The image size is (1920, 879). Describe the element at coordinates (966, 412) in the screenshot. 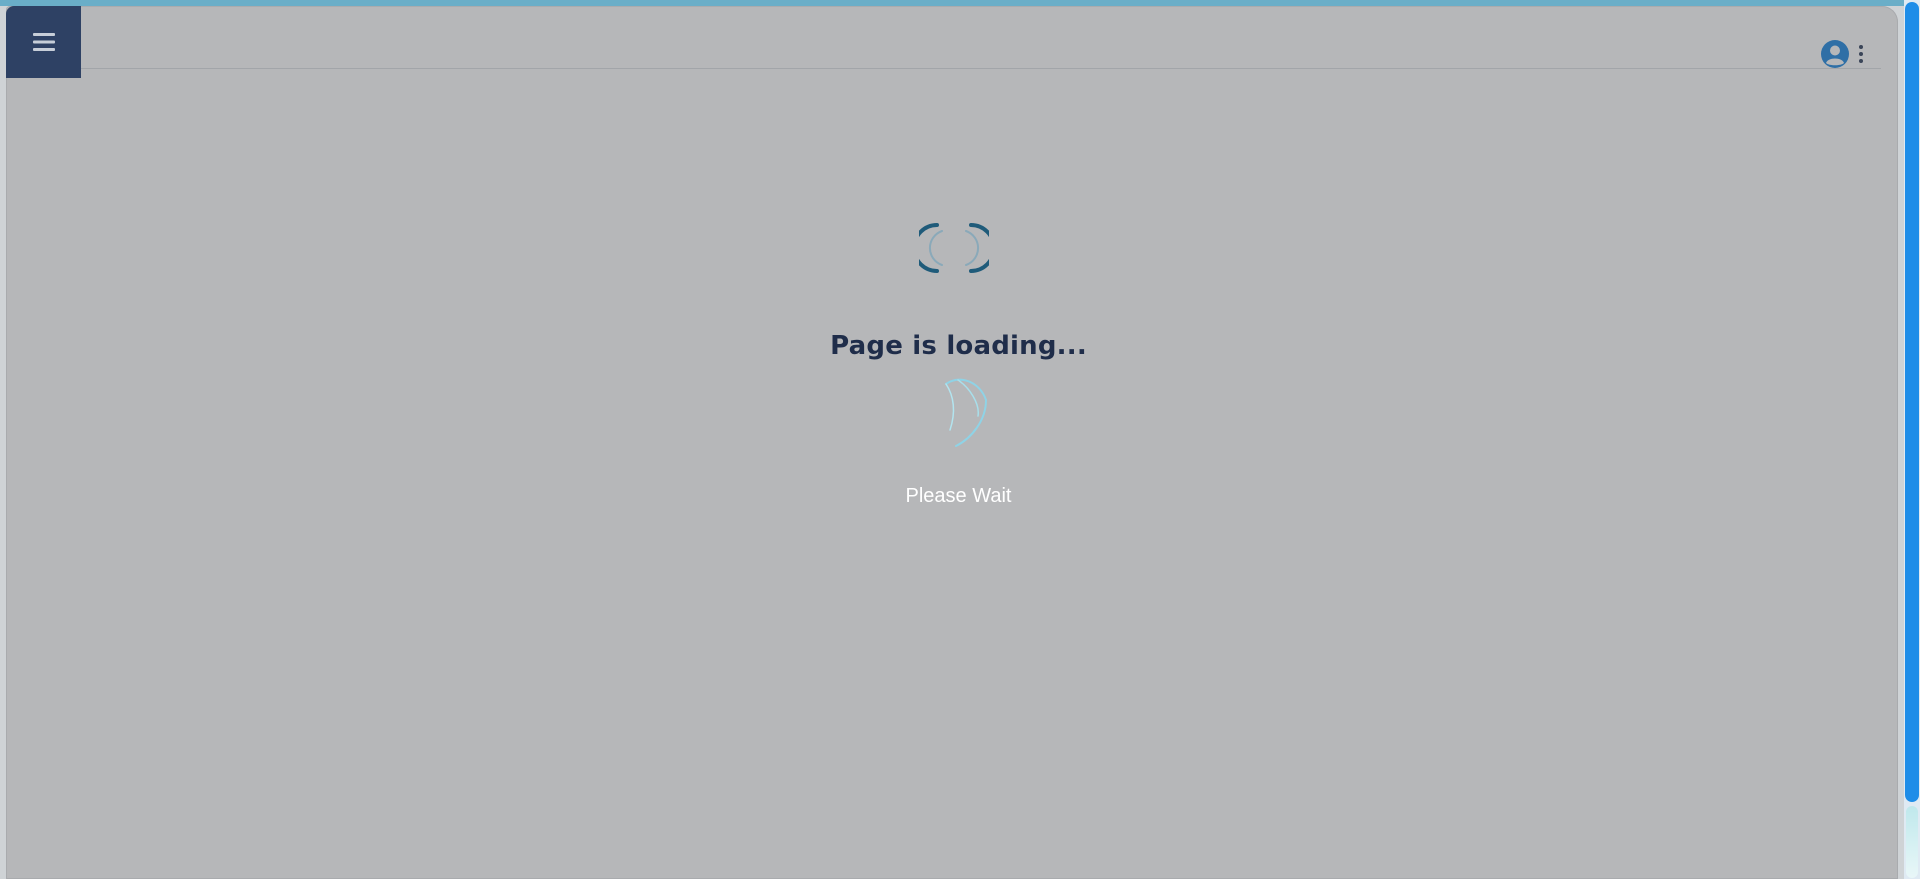

I see `spinner-swirl-icon` at that location.